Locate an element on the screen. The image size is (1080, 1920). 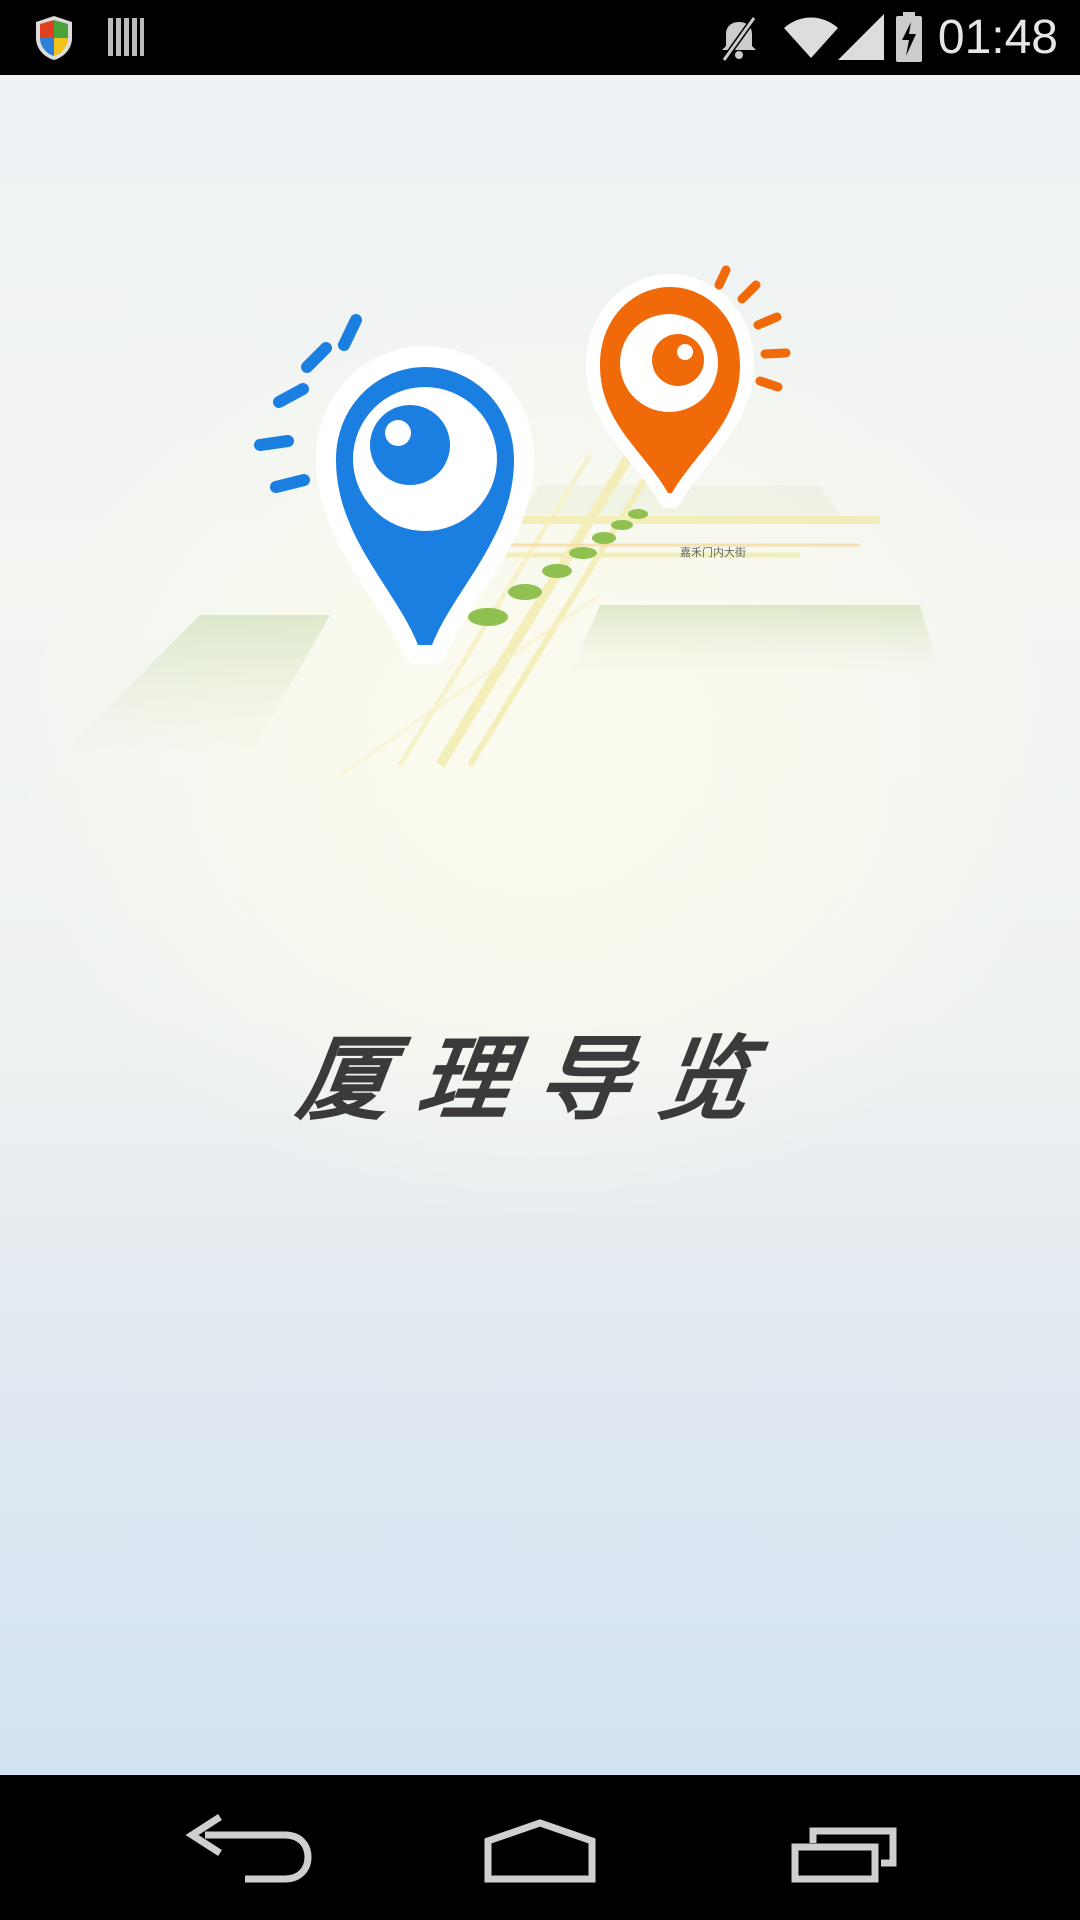
back-icon is located at coordinates (248, 1848).